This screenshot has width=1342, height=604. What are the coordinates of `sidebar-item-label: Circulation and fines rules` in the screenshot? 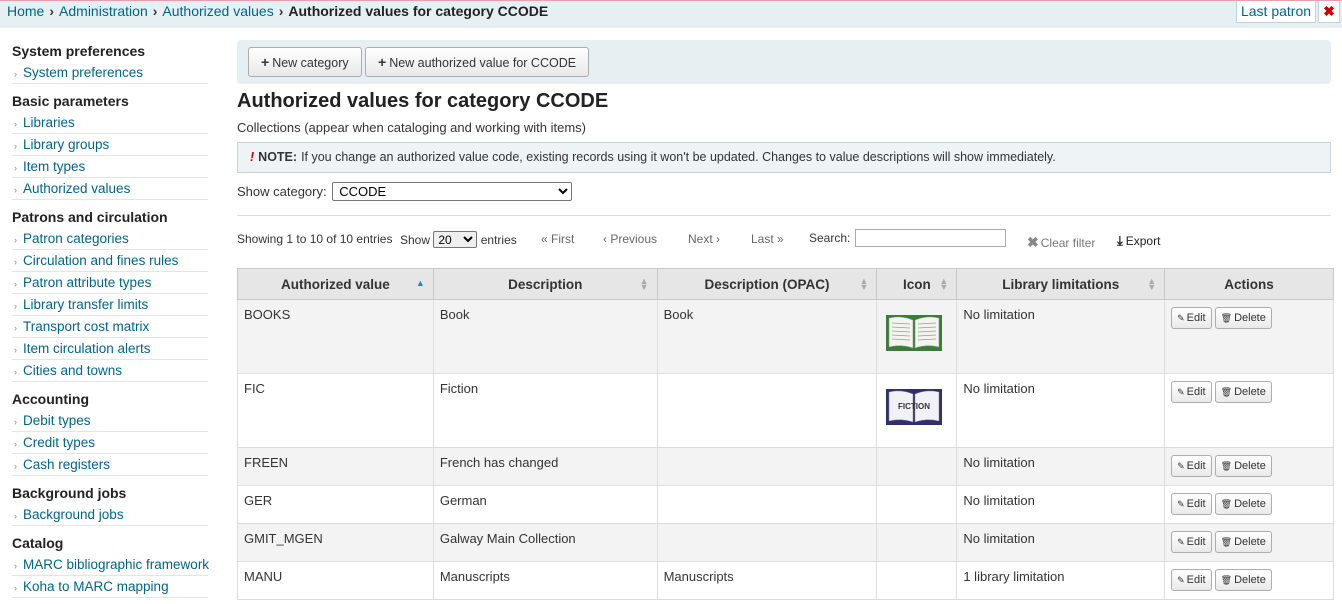 It's located at (100, 260).